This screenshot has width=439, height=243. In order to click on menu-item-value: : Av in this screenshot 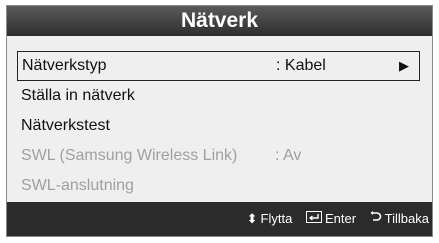, I will do `click(288, 155)`.